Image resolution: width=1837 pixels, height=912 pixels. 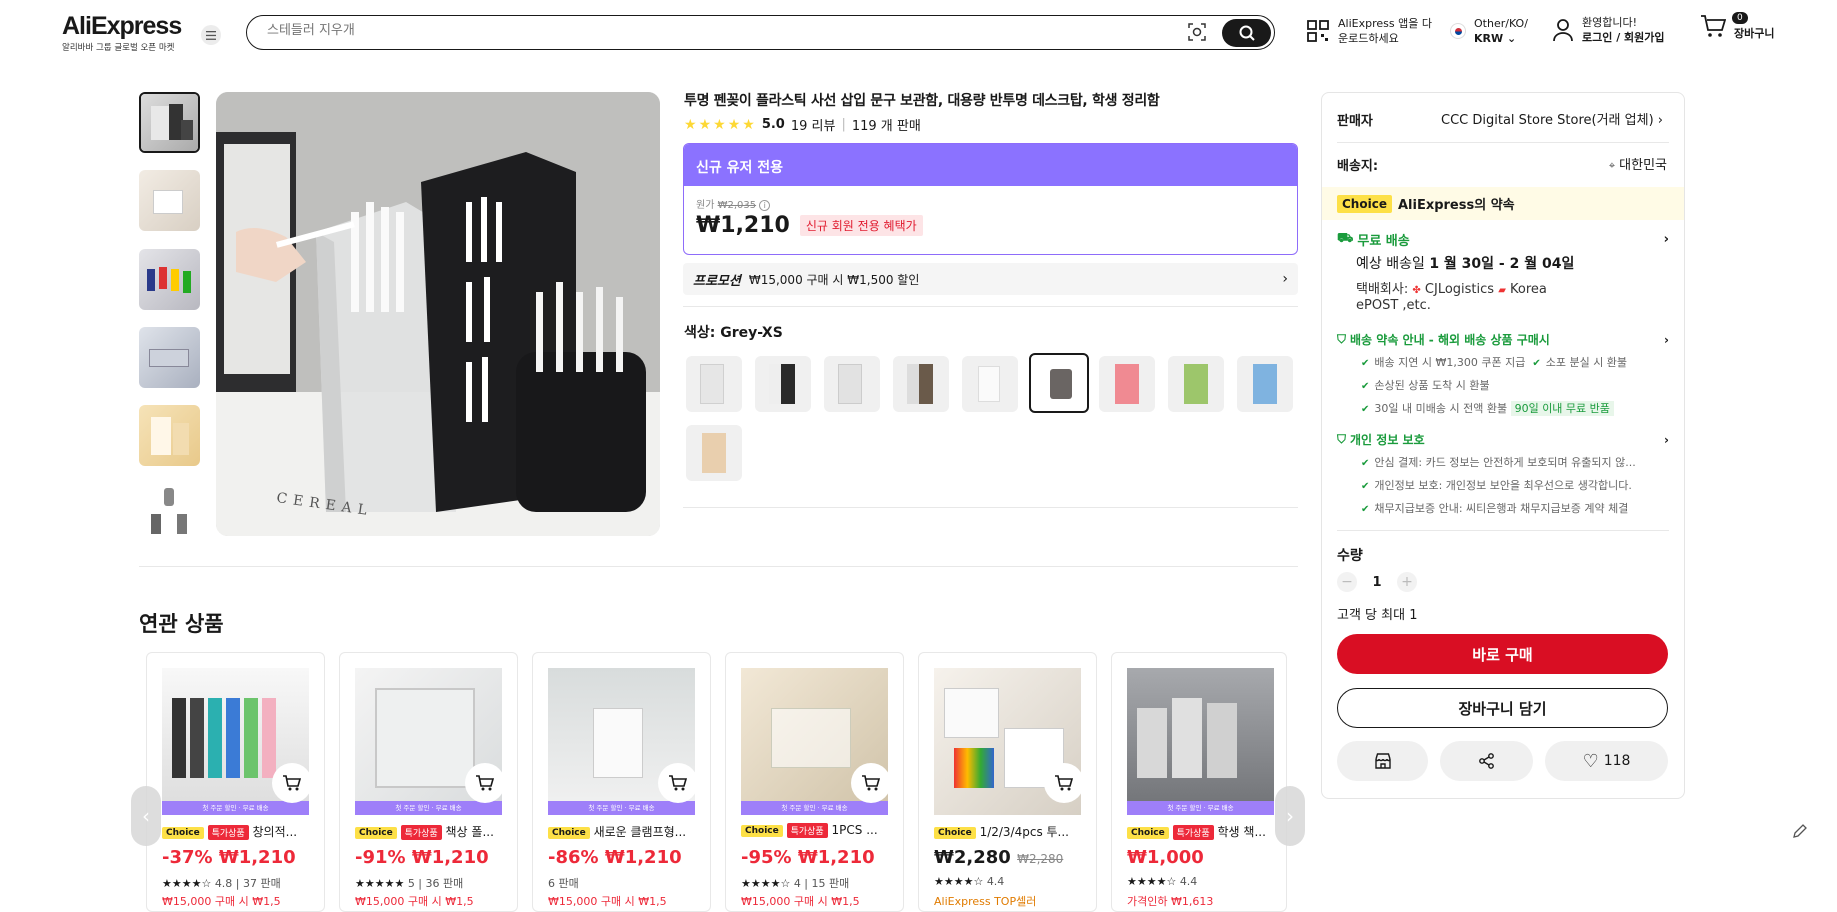 I want to click on free-shipping-row: ⛟ 무료 배송 ›, so click(x=1503, y=239).